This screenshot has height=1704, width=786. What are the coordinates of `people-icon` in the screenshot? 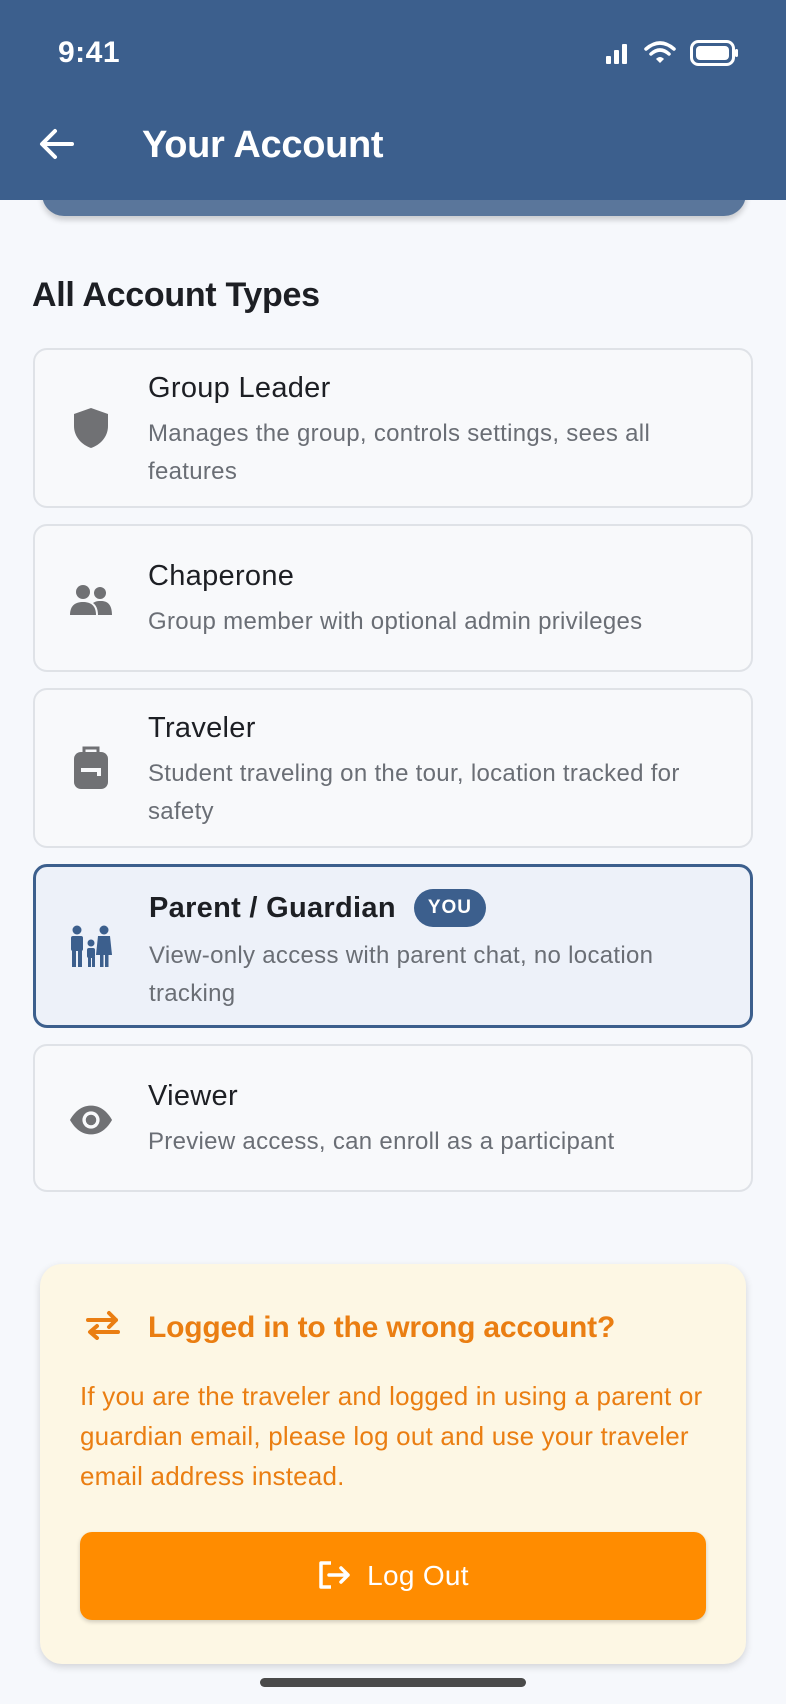 It's located at (91, 600).